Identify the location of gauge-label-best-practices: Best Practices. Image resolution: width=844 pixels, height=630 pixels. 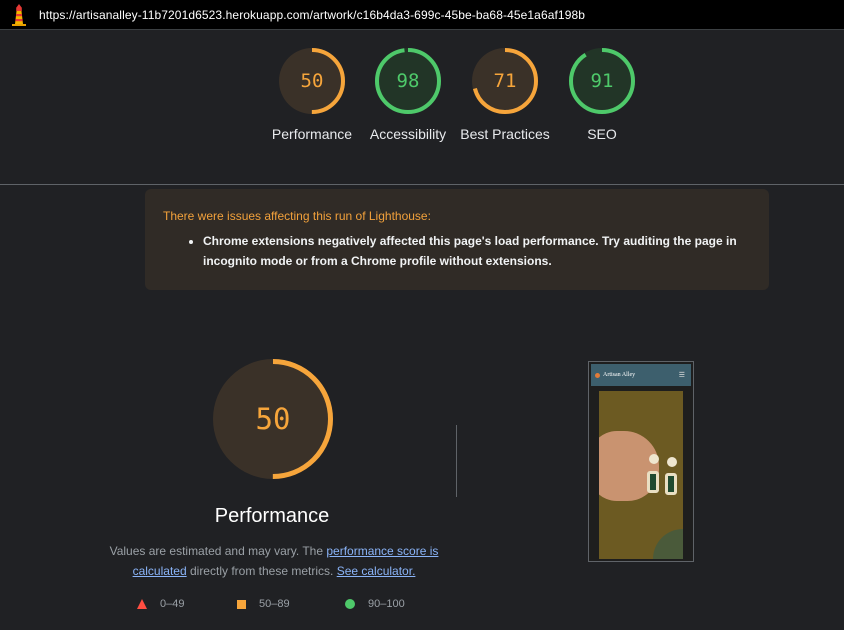
(505, 134).